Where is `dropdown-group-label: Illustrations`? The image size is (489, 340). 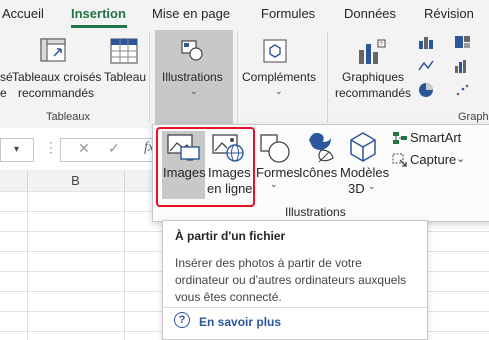 dropdown-group-label: Illustrations is located at coordinates (315, 212).